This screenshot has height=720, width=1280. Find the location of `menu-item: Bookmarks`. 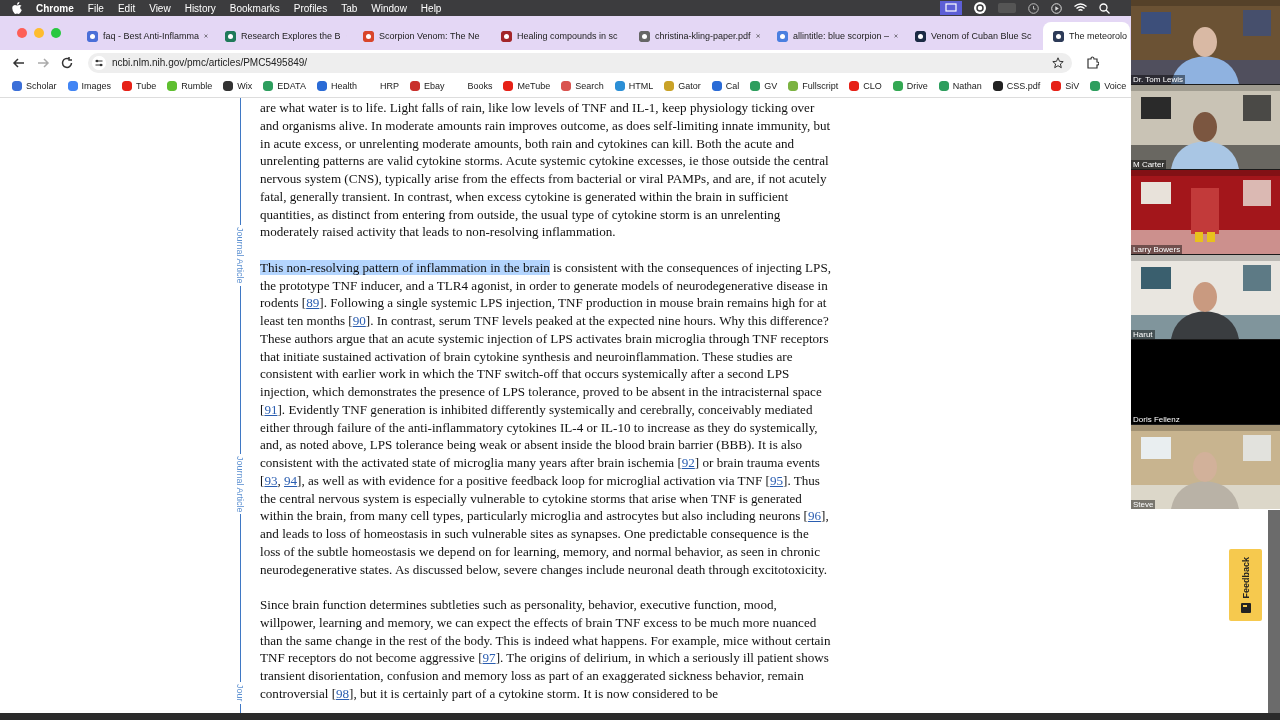

menu-item: Bookmarks is located at coordinates (254, 8).